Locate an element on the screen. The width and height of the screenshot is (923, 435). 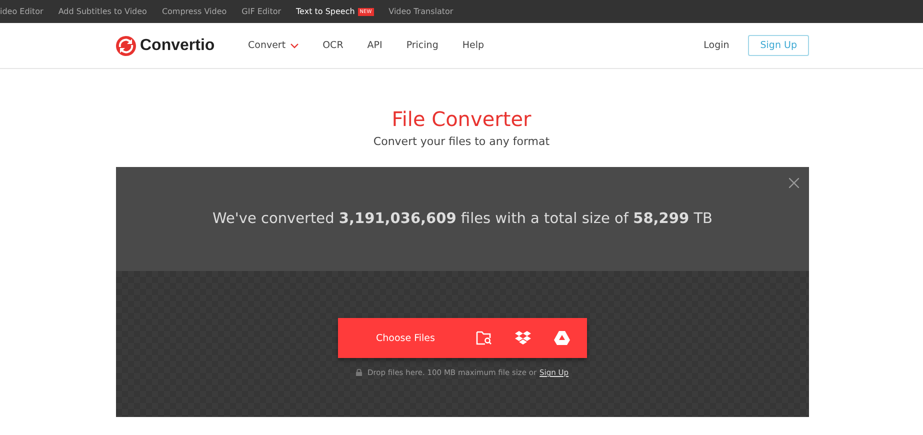
nav-link: OCR is located at coordinates (333, 45).